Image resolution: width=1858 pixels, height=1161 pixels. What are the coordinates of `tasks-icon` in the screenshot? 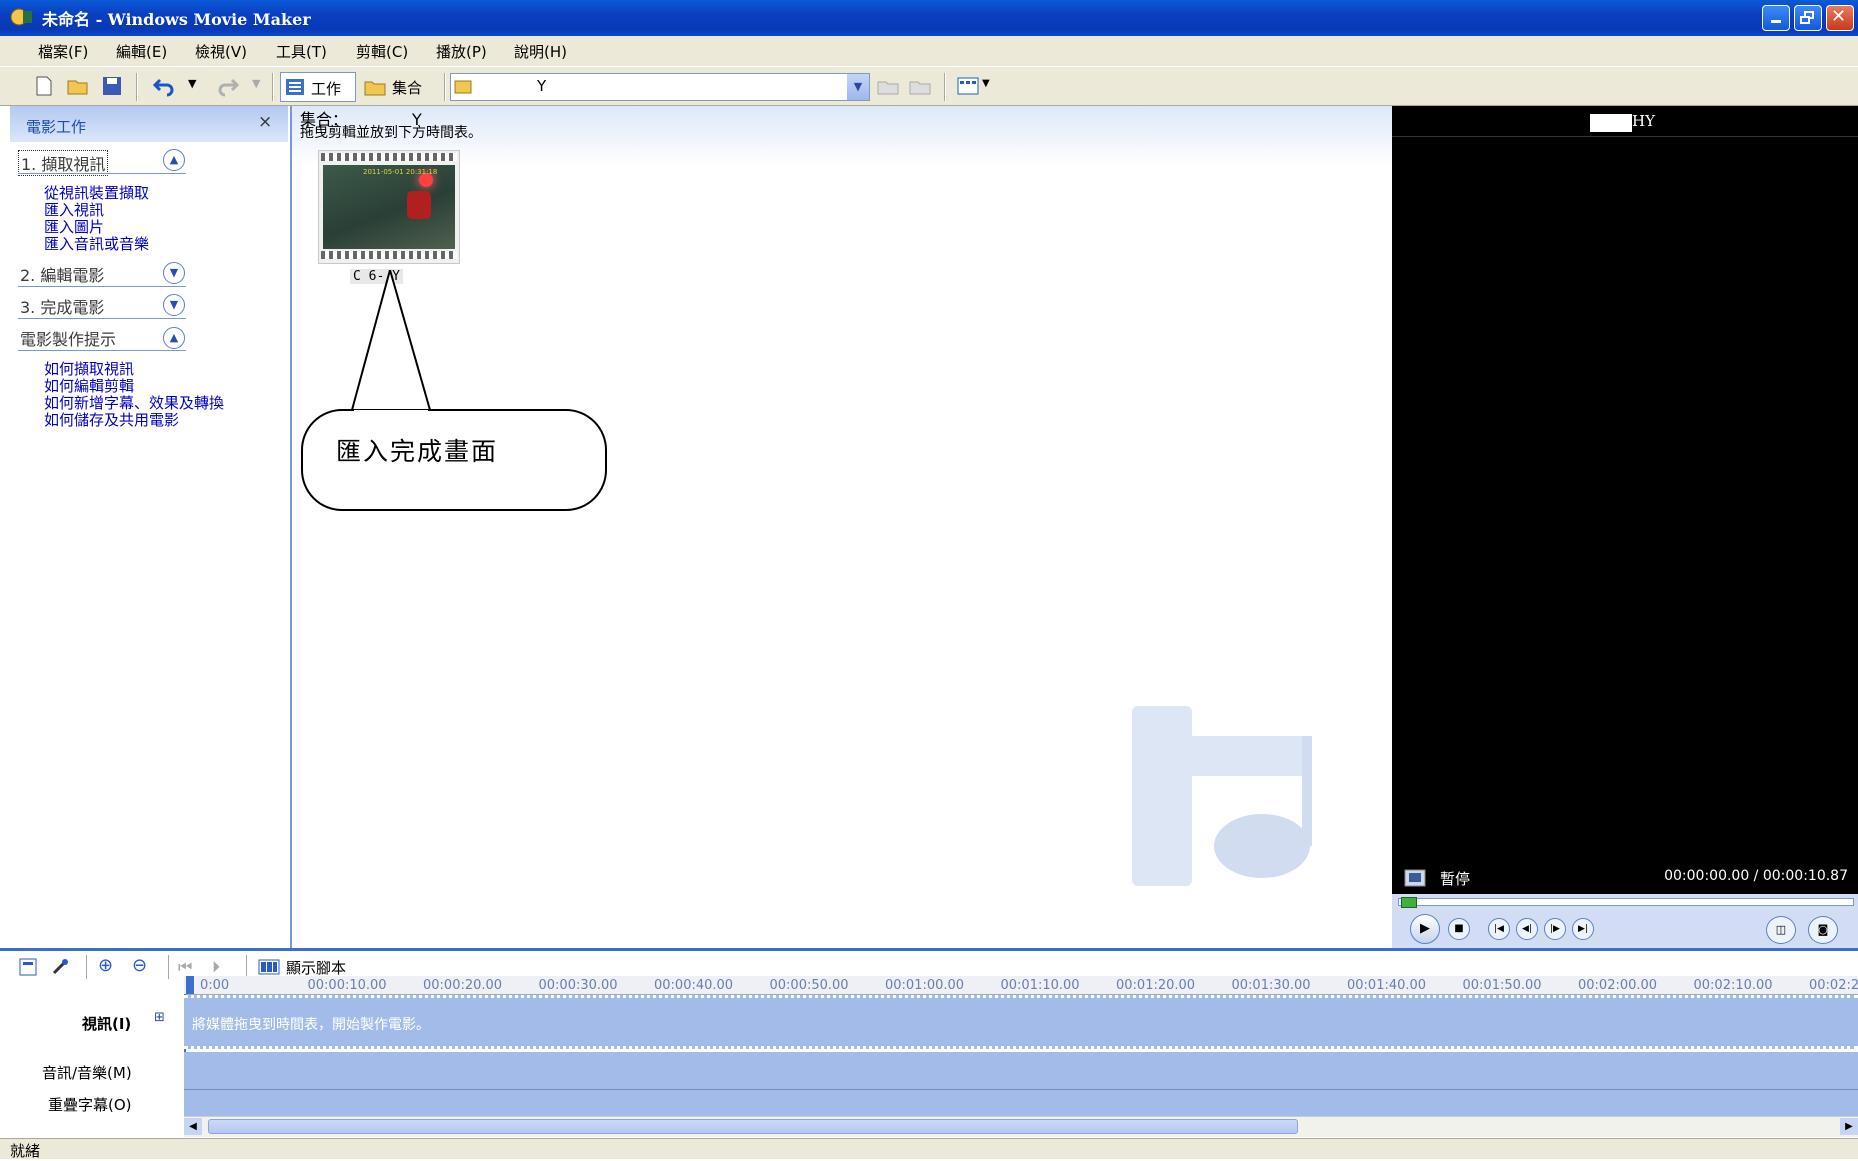 It's located at (295, 87).